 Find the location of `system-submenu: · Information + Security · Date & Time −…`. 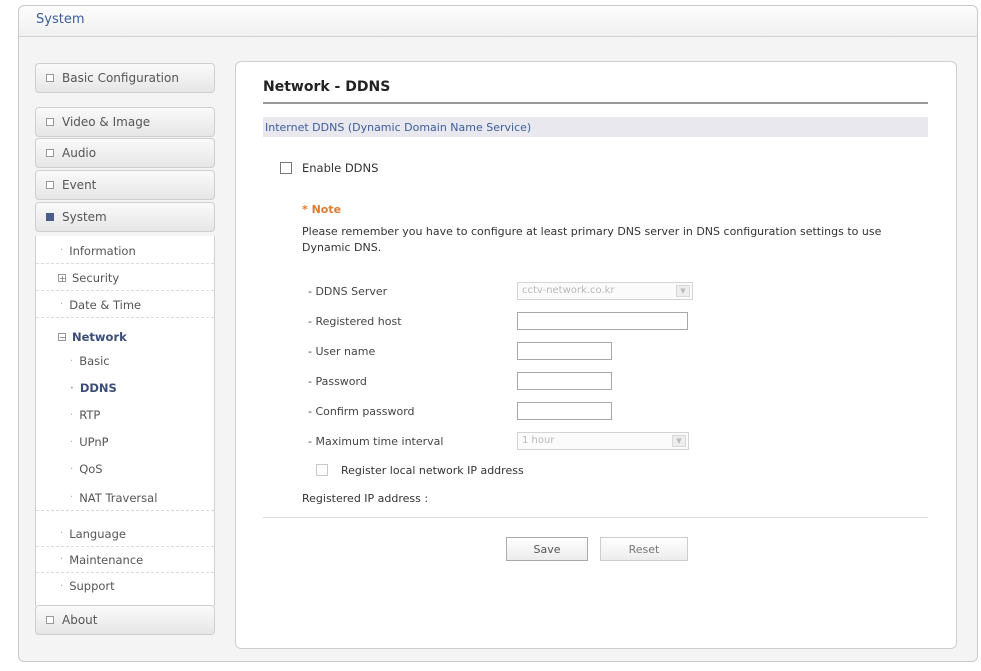

system-submenu: · Information + Security · Date & Time −… is located at coordinates (125, 421).